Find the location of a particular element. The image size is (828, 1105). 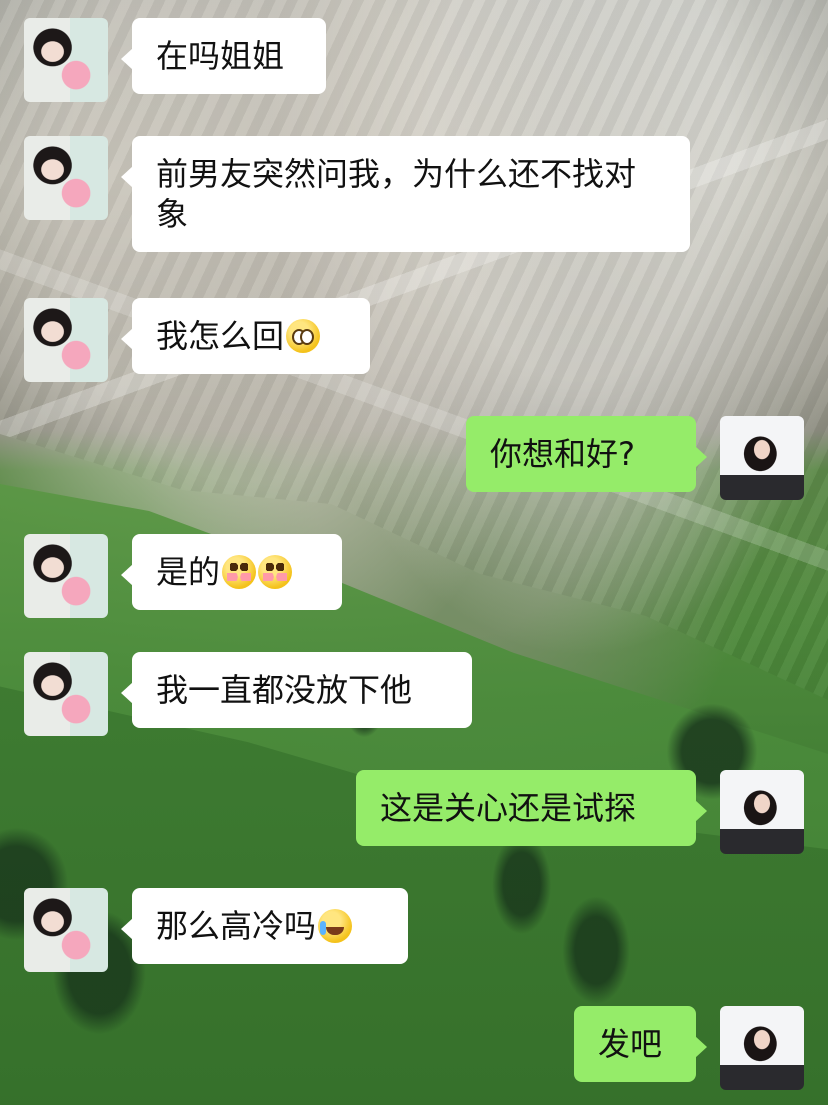

pleading-face-emoji is located at coordinates (303, 336).